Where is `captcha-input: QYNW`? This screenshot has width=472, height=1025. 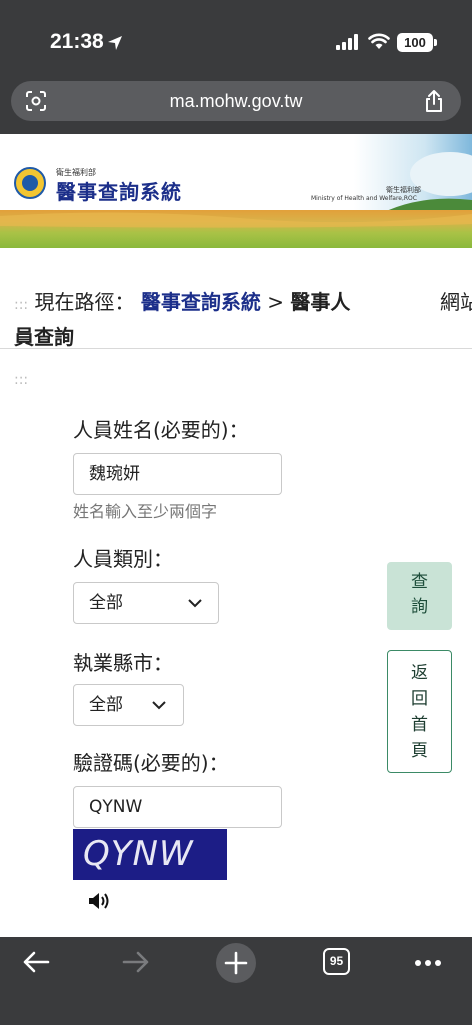
captcha-input: QYNW is located at coordinates (177, 807).